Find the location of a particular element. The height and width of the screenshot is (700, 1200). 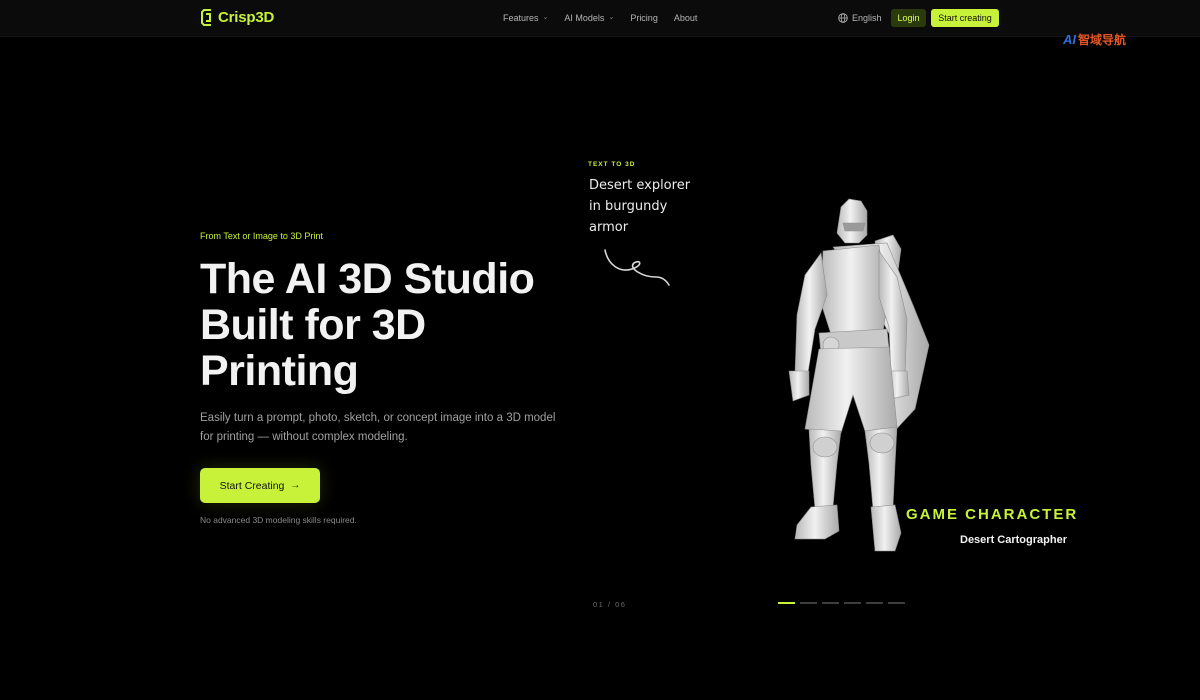

nav-item-pricing: Pricing is located at coordinates (644, 18).